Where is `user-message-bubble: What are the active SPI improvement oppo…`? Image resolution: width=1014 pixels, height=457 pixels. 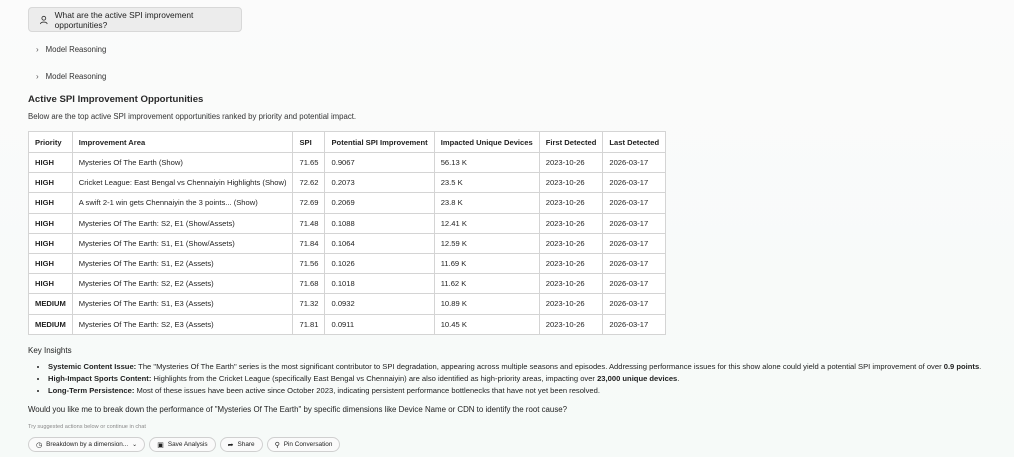
user-message-bubble: What are the active SPI improvement oppo… is located at coordinates (135, 19).